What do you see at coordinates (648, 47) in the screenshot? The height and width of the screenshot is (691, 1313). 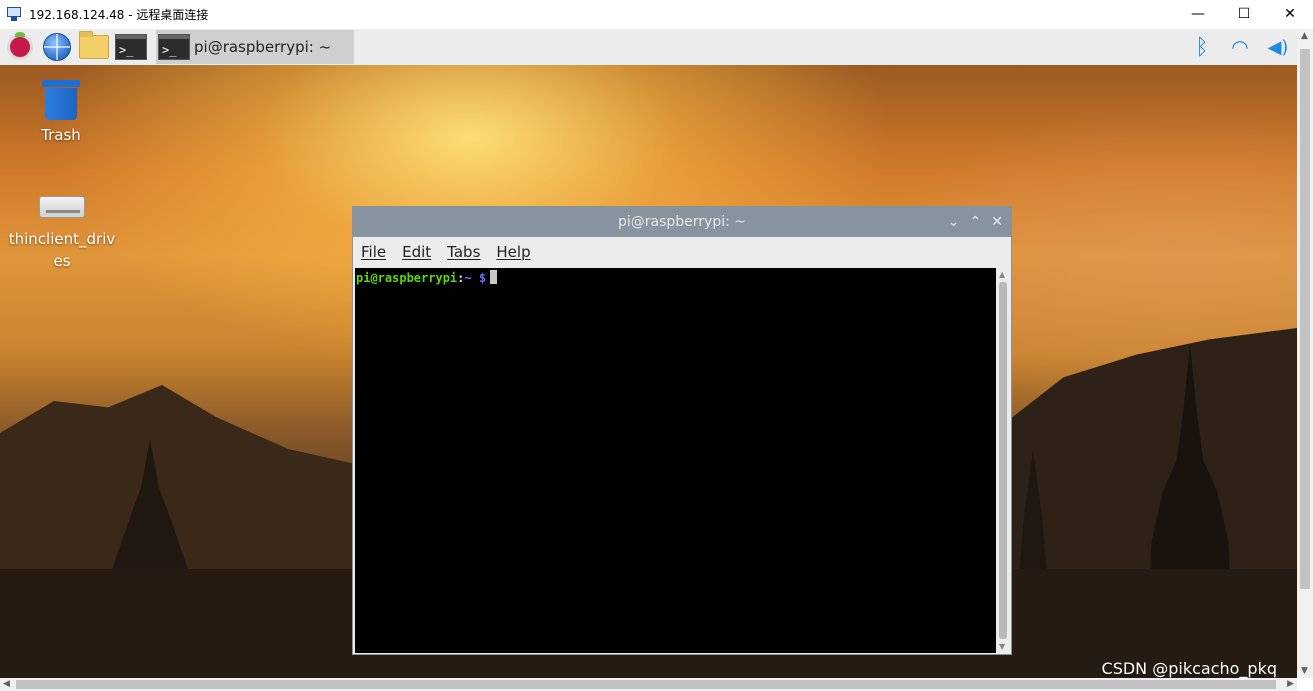 I see `top-panel: >_ >_ pi@raspberrypi: ~ ᛒ ◠ ◀)` at bounding box center [648, 47].